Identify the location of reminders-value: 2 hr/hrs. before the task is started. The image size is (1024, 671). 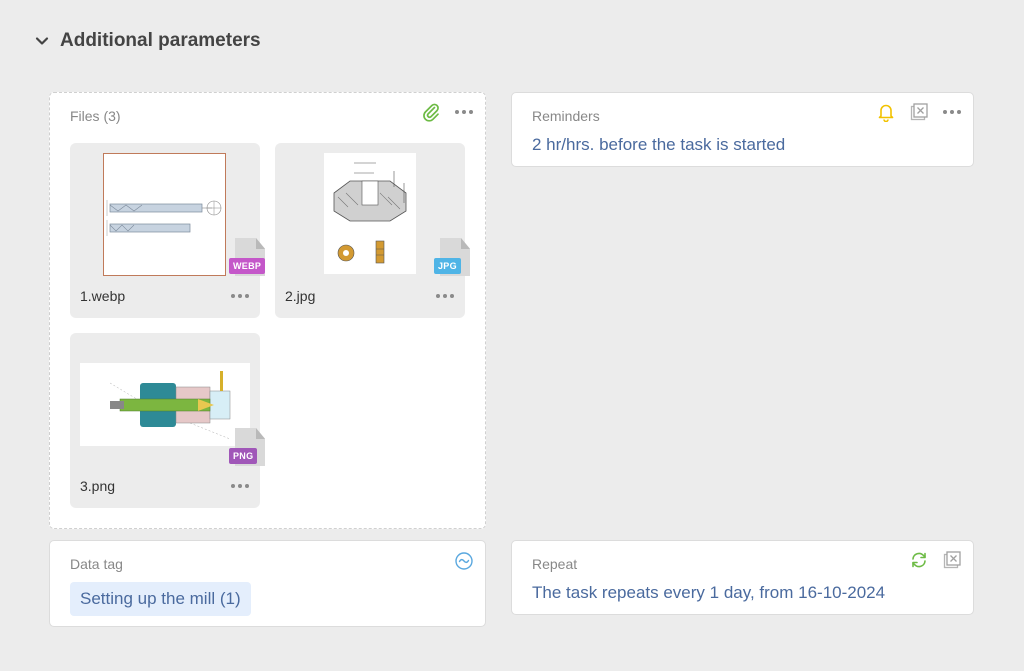
(658, 145).